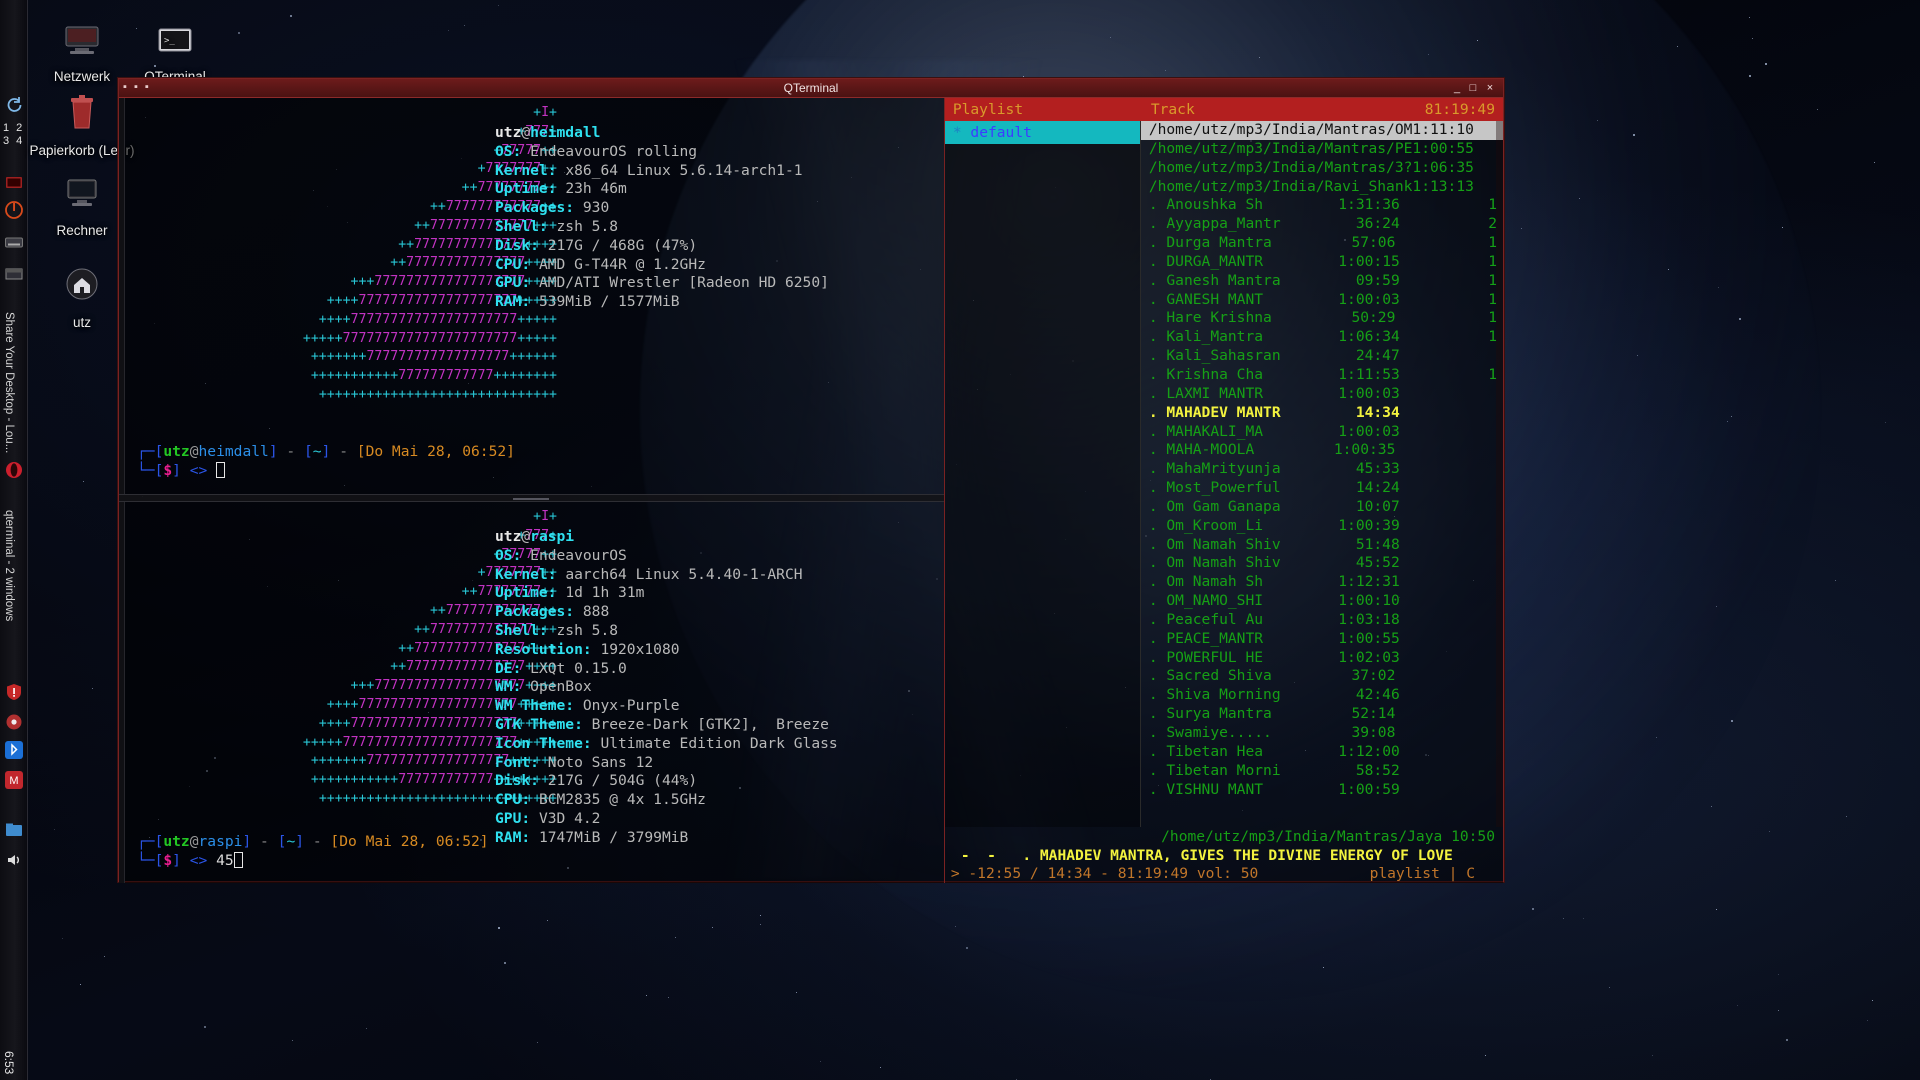 The image size is (1920, 1080). What do you see at coordinates (1322, 243) in the screenshot?
I see `track-row: . Durga Mantra 57:06 1` at bounding box center [1322, 243].